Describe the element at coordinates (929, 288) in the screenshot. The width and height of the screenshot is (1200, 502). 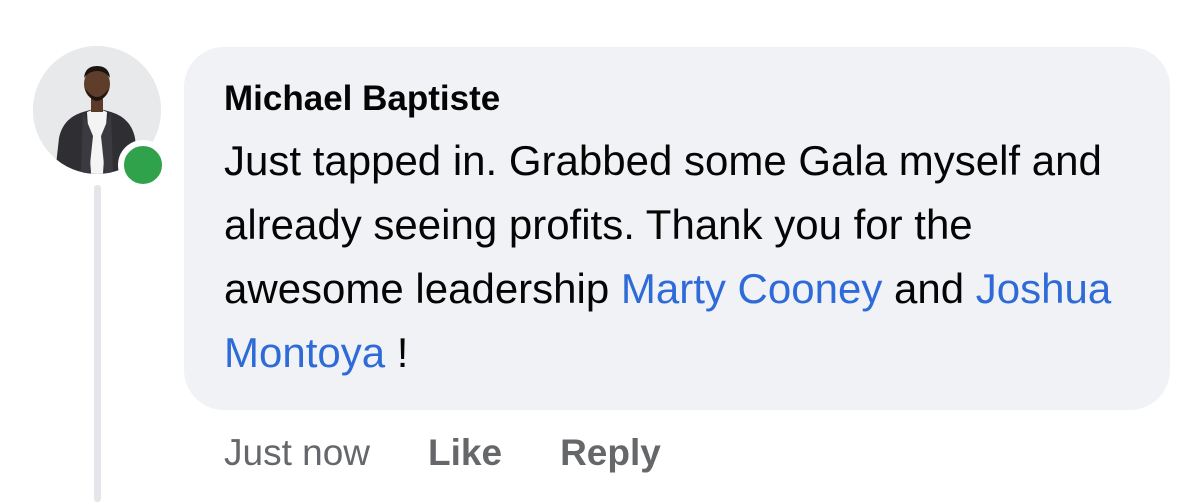
I see `comment-text-part: and` at that location.